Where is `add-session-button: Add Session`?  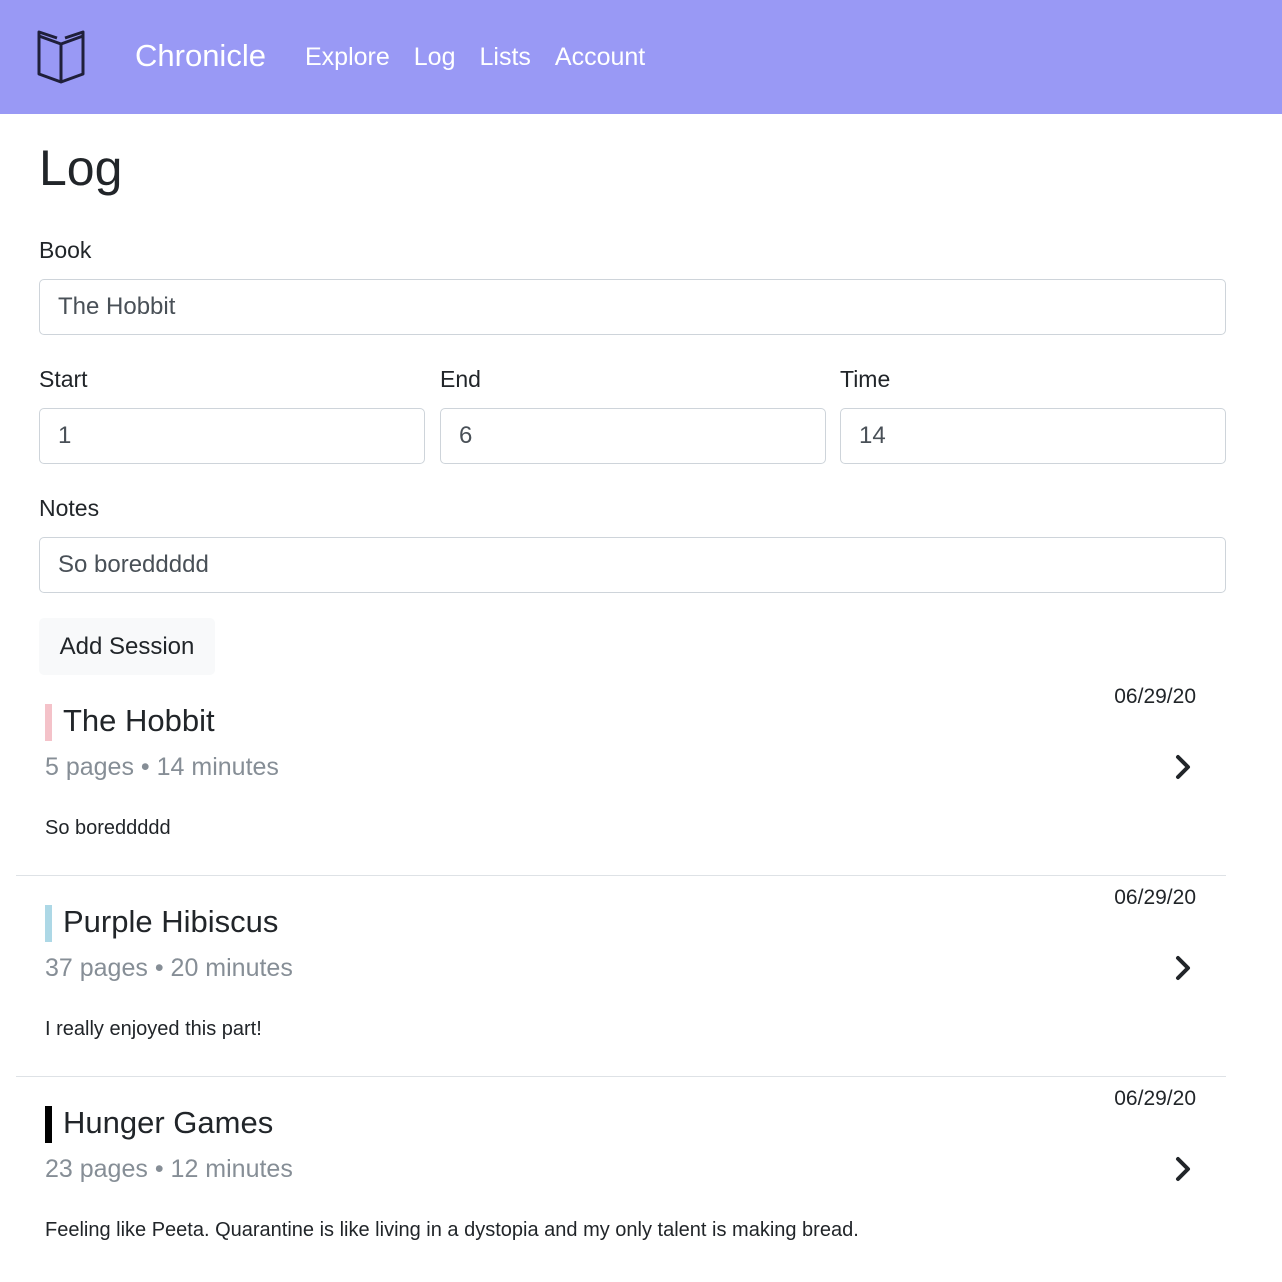 add-session-button: Add Session is located at coordinates (127, 646).